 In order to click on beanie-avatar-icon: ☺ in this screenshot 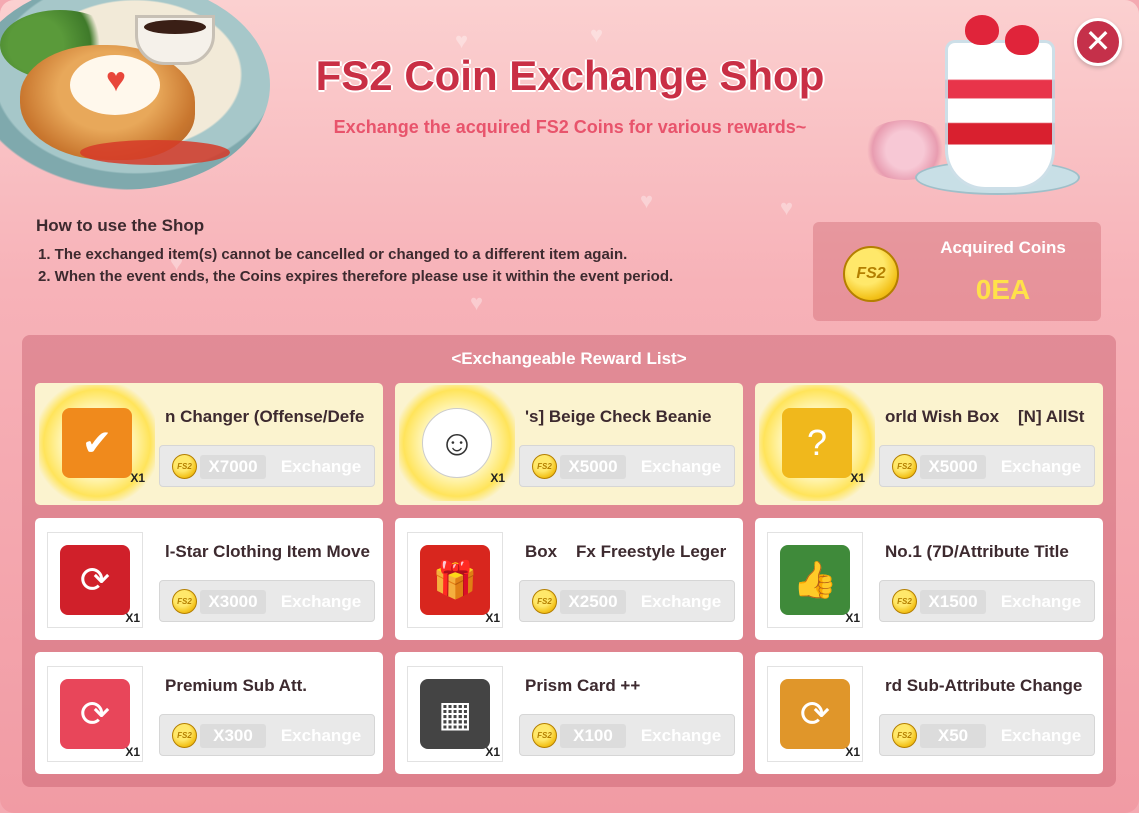, I will do `click(457, 443)`.